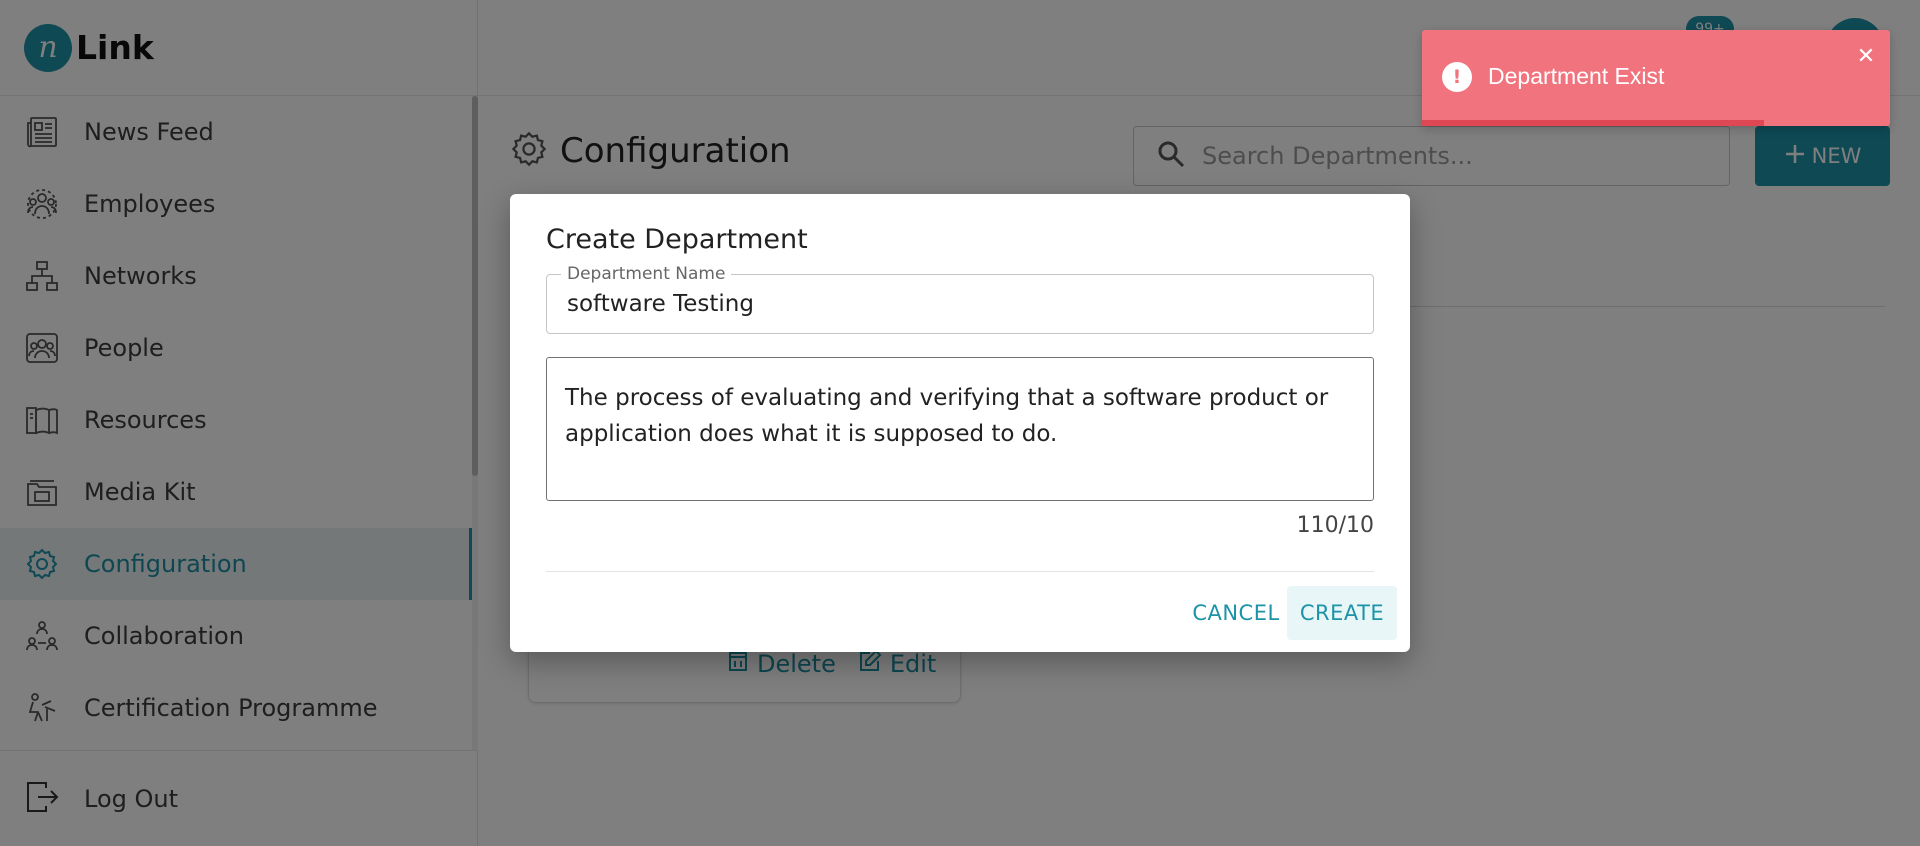  What do you see at coordinates (660, 304) in the screenshot?
I see `department-name-input: software Testing` at bounding box center [660, 304].